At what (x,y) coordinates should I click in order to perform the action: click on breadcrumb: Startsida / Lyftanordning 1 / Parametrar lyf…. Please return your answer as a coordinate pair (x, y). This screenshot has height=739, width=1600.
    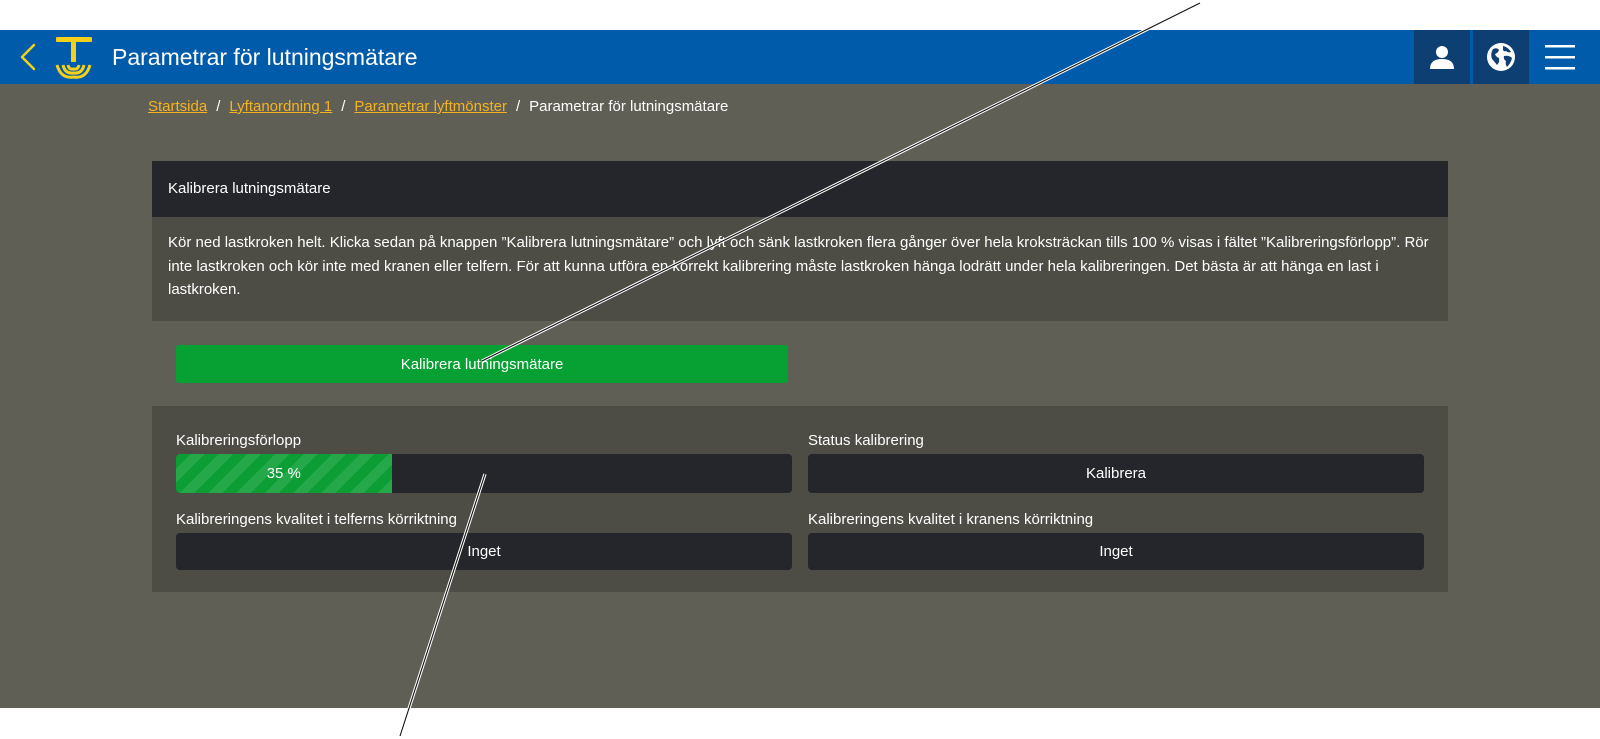
    Looking at the image, I should click on (438, 106).